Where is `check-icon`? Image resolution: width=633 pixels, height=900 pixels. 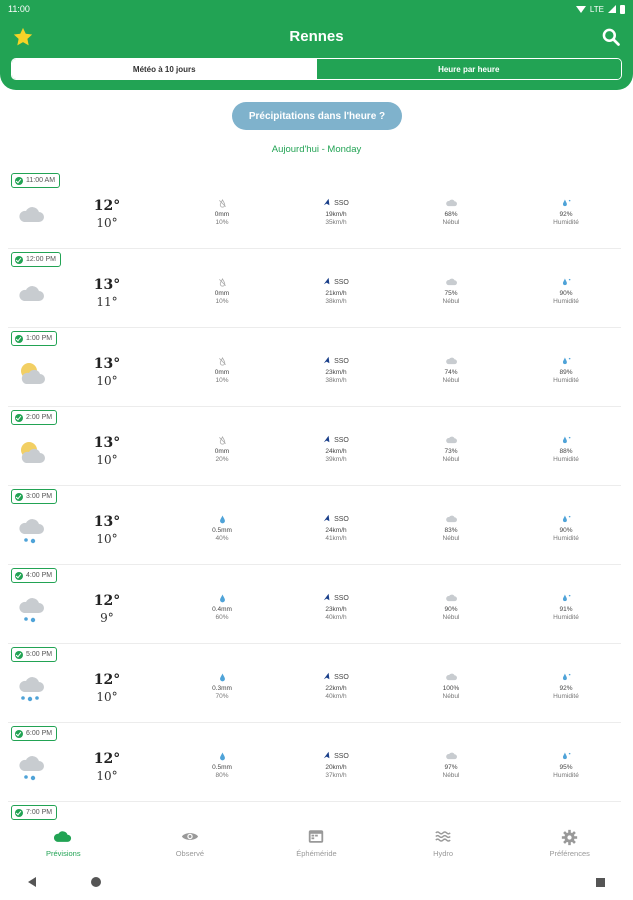
check-icon is located at coordinates (19, 733).